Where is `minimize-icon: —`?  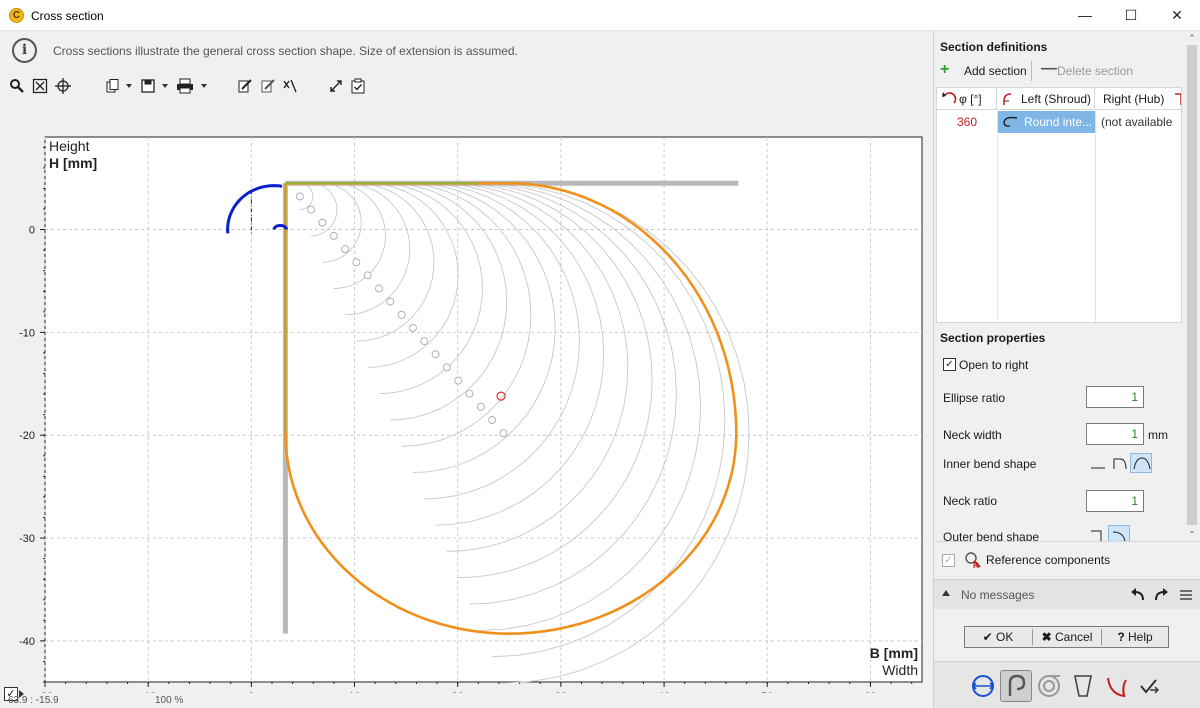
minimize-icon: — is located at coordinates (1085, 15).